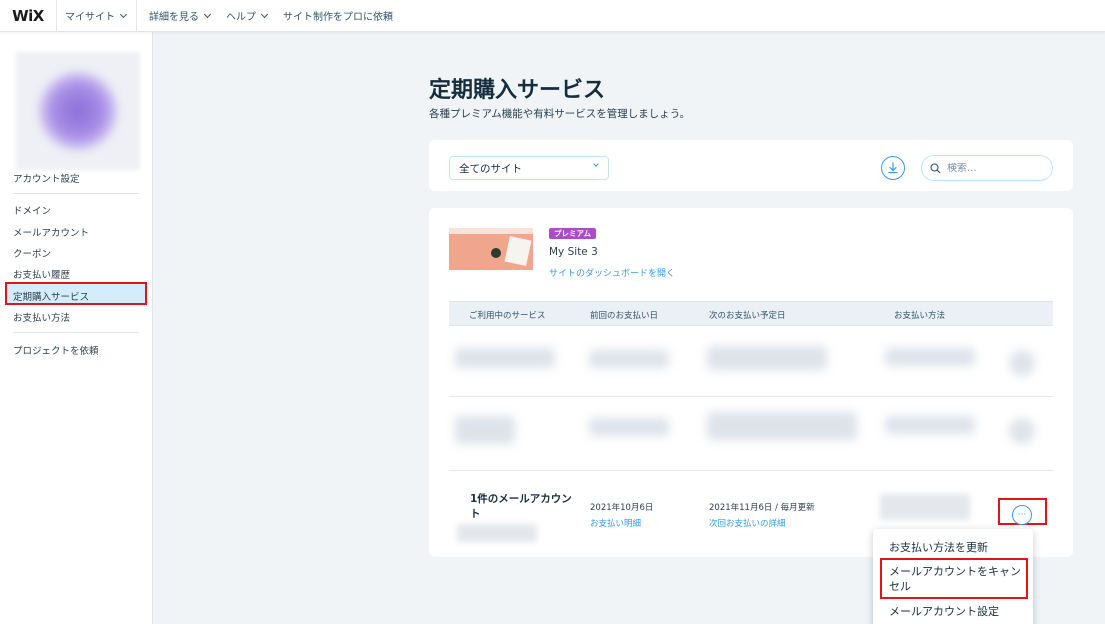  Describe the element at coordinates (624, 316) in the screenshot. I see `column-header-last-payment: 前回のお支払い日` at that location.